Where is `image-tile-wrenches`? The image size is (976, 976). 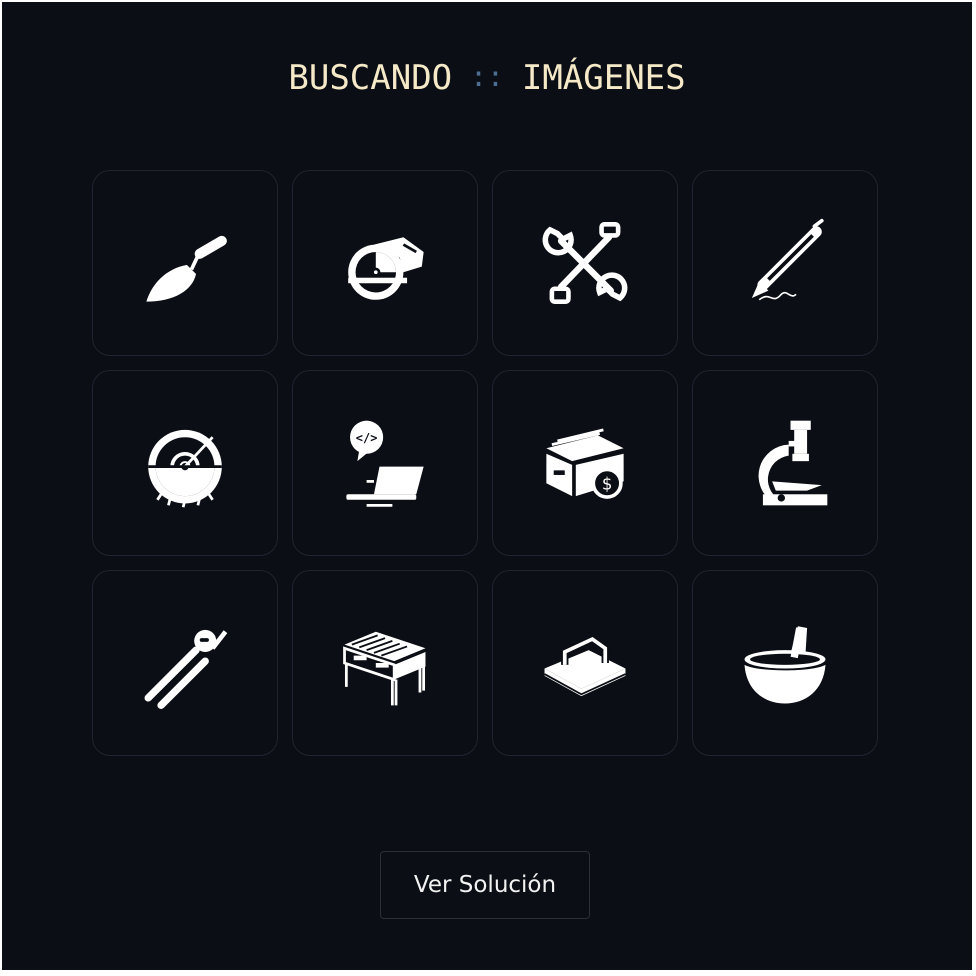 image-tile-wrenches is located at coordinates (585, 263).